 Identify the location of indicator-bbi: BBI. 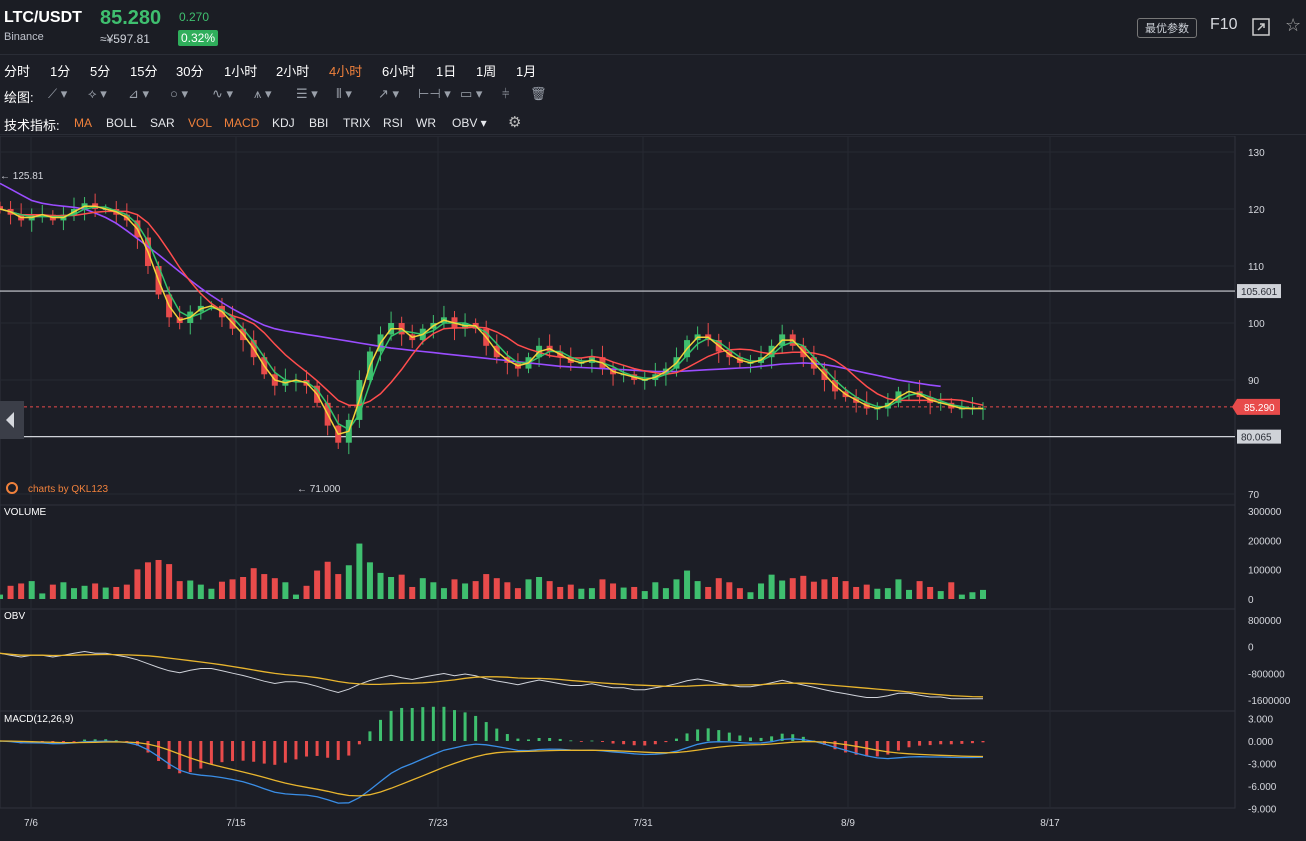
(318, 123).